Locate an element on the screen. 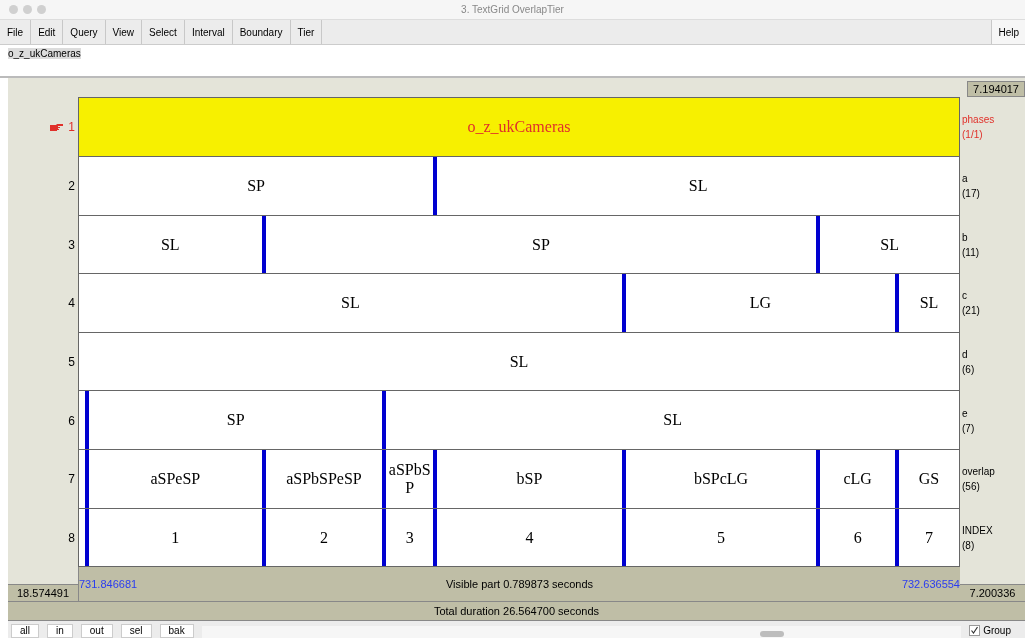 The height and width of the screenshot is (638, 1025). minimize-button is located at coordinates (27, 9).